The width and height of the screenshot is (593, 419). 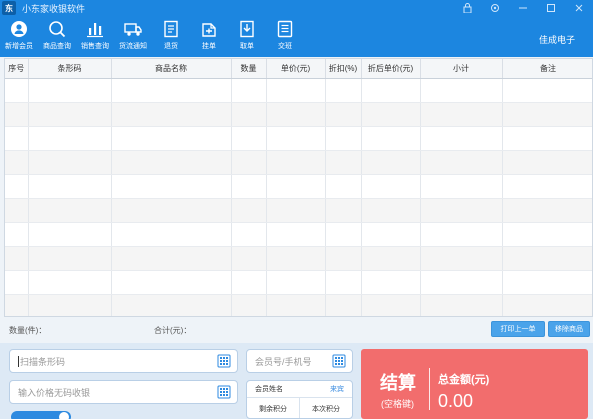 I want to click on tool-add-member: 新增会员, so click(x=19, y=36).